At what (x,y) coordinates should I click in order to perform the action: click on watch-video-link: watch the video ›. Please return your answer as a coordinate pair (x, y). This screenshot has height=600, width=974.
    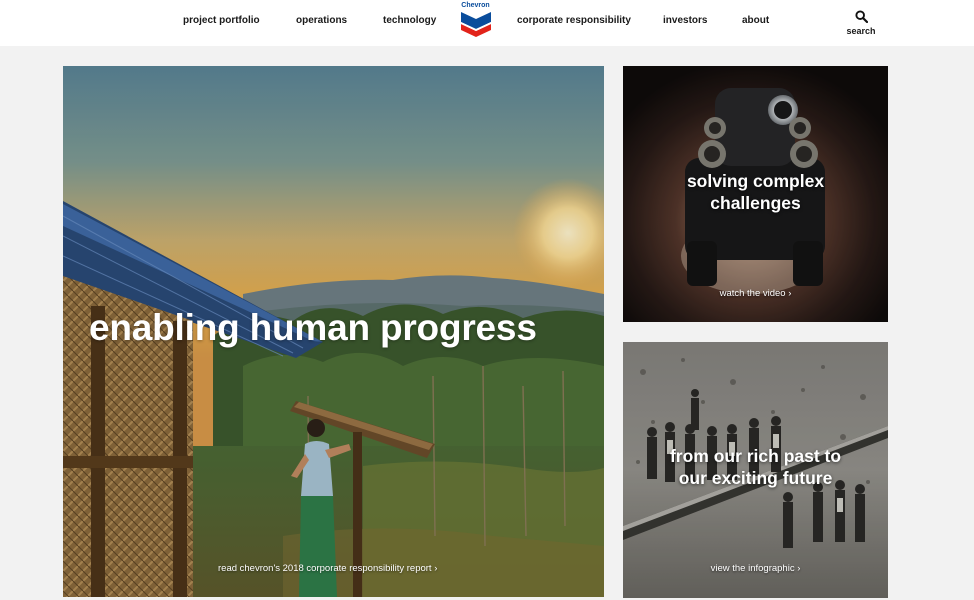
    Looking at the image, I should click on (755, 293).